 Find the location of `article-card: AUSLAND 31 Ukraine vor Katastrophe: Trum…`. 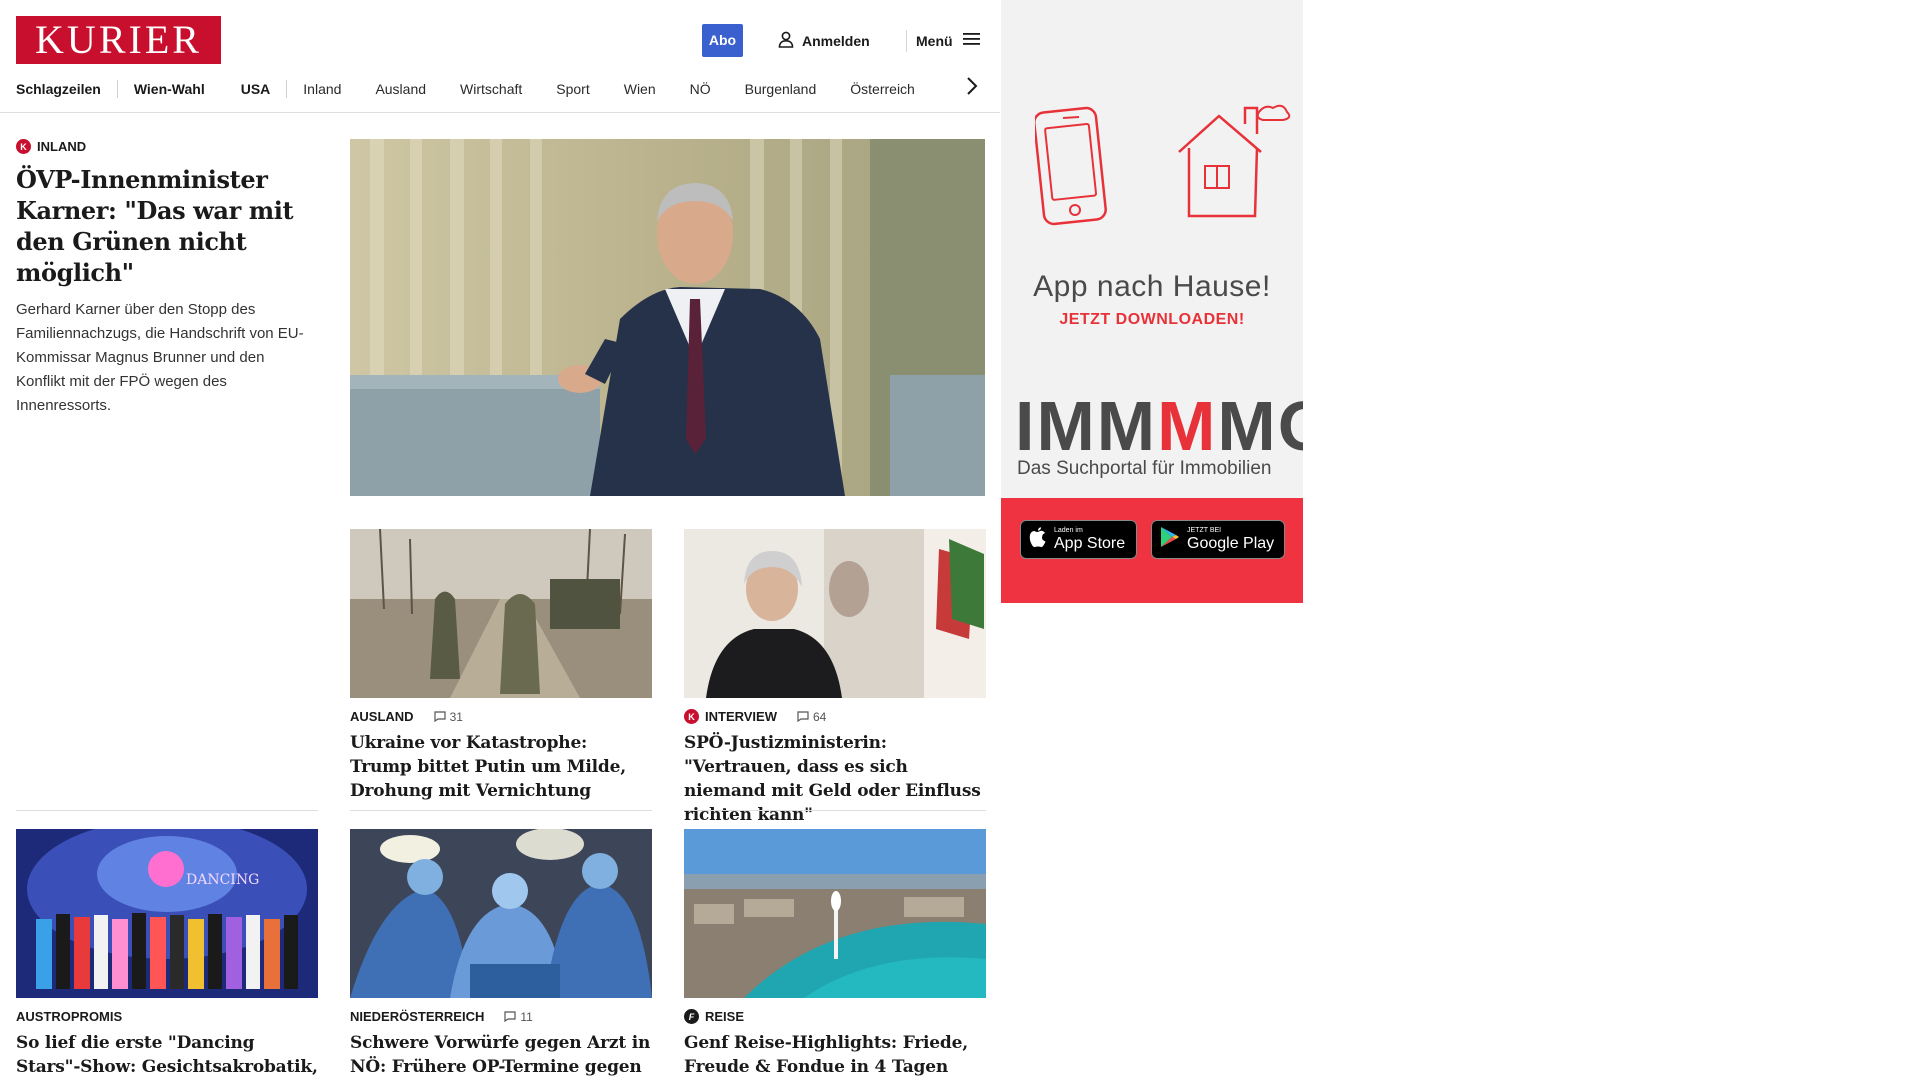

article-card: AUSLAND 31 Ukraine vor Katastrophe: Trum… is located at coordinates (501, 666).